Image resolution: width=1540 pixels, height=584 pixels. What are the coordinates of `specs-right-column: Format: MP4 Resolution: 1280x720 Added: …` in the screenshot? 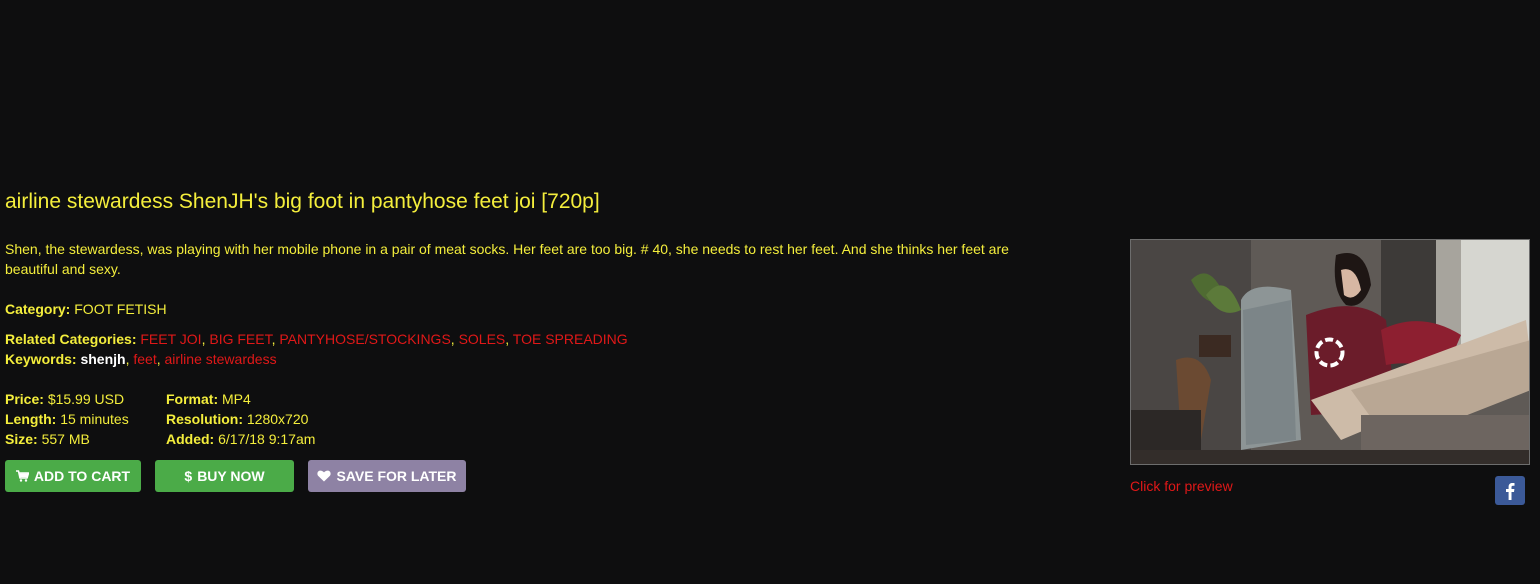 It's located at (240, 419).